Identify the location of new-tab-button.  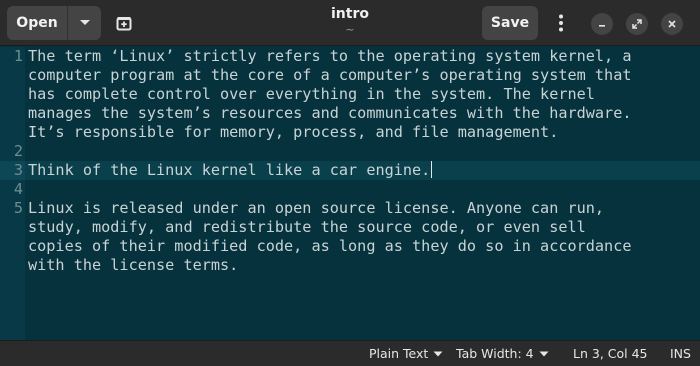
(124, 23).